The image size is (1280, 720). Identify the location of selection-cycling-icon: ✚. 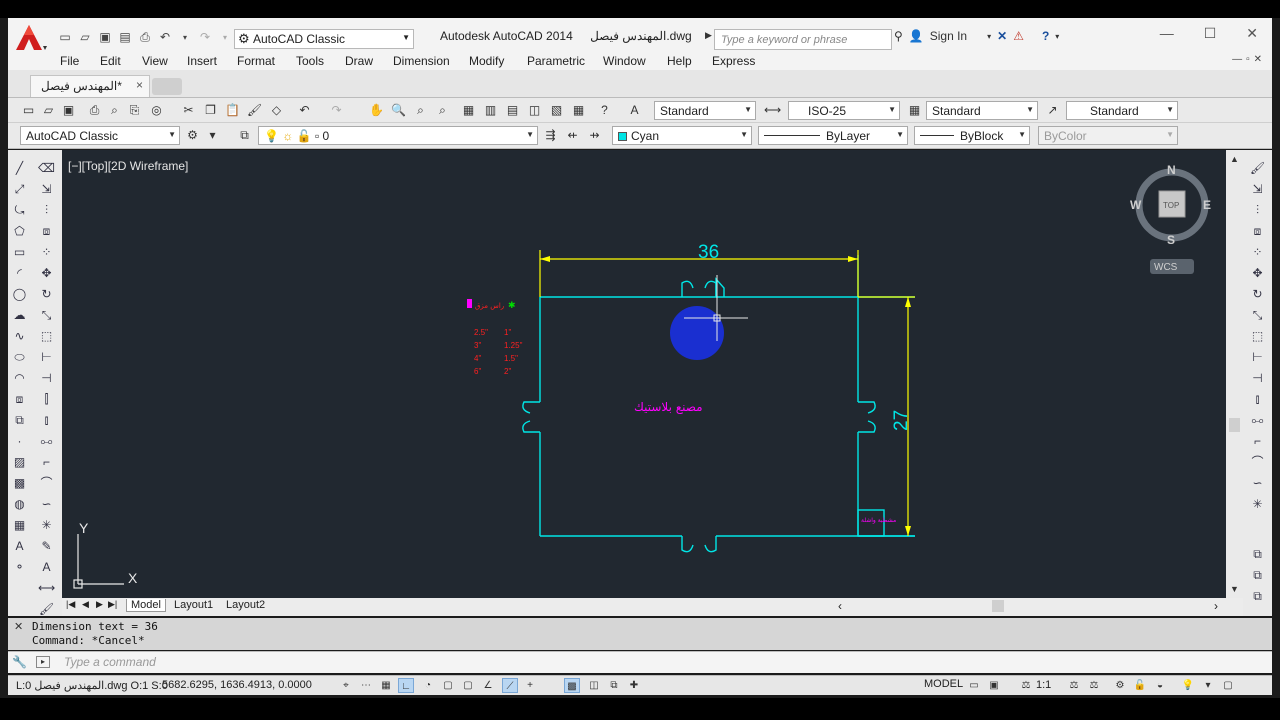
(634, 685).